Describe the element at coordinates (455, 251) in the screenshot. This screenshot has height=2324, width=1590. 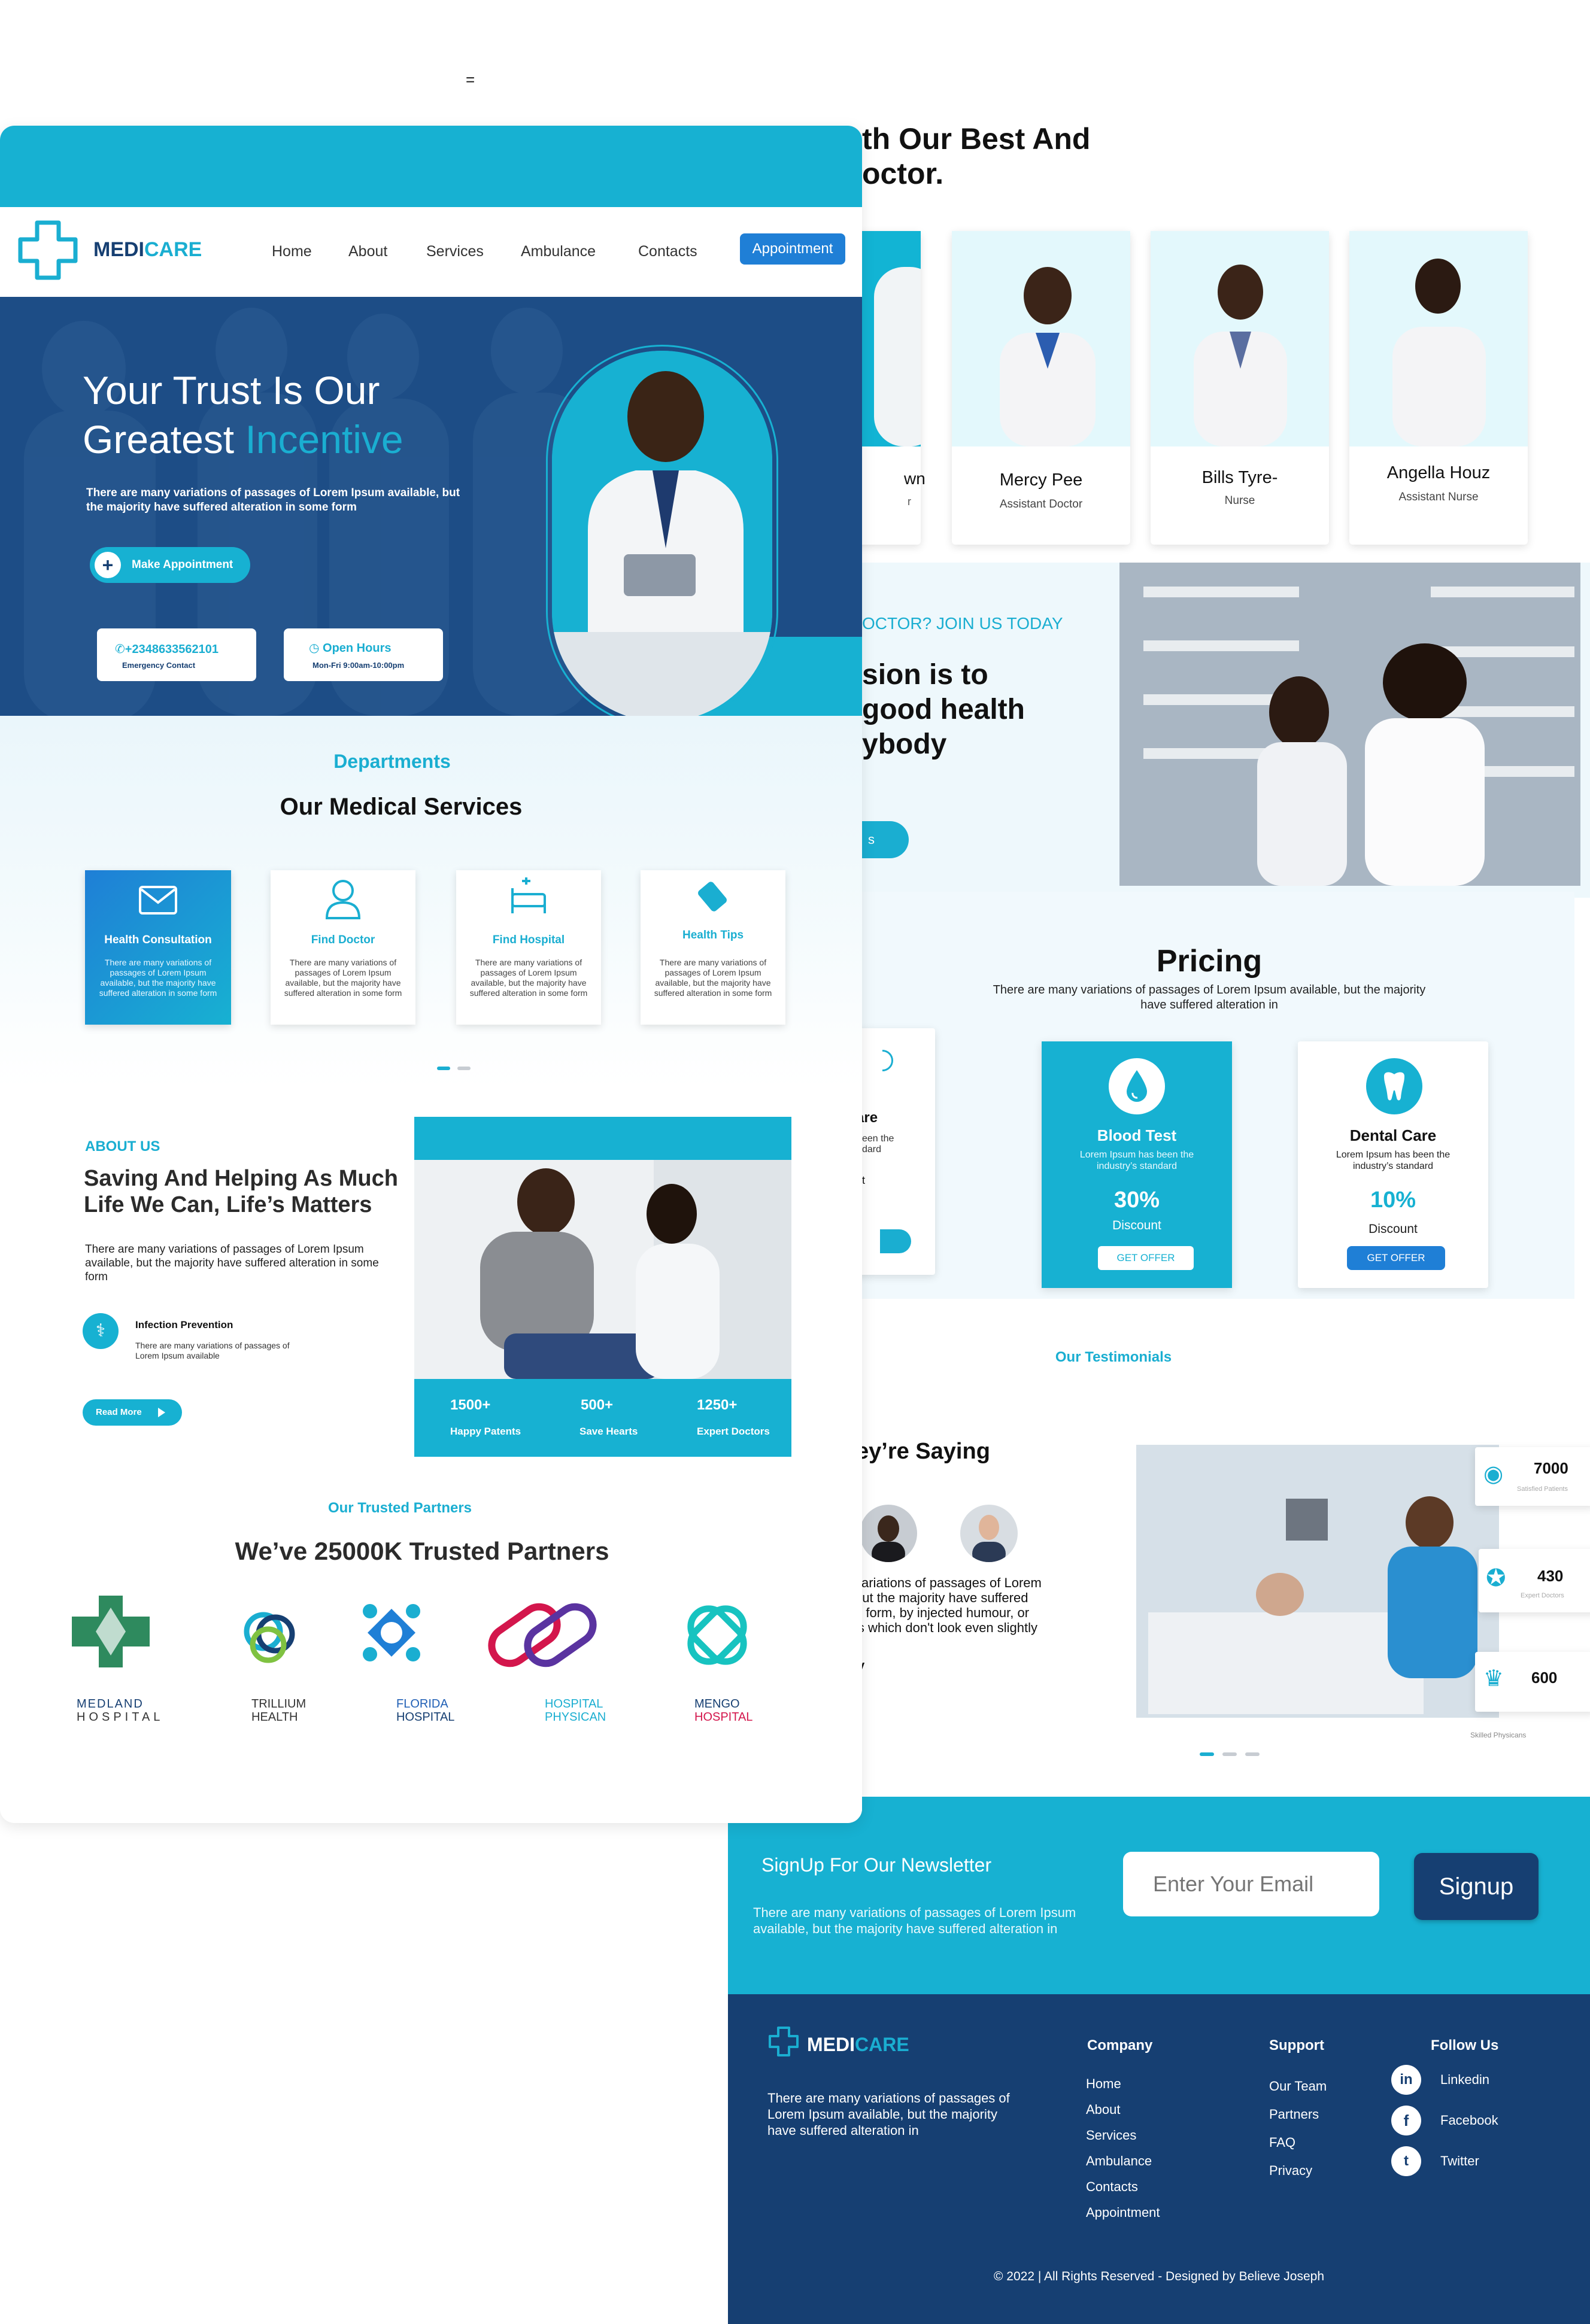
I see `nav-services: Services` at that location.